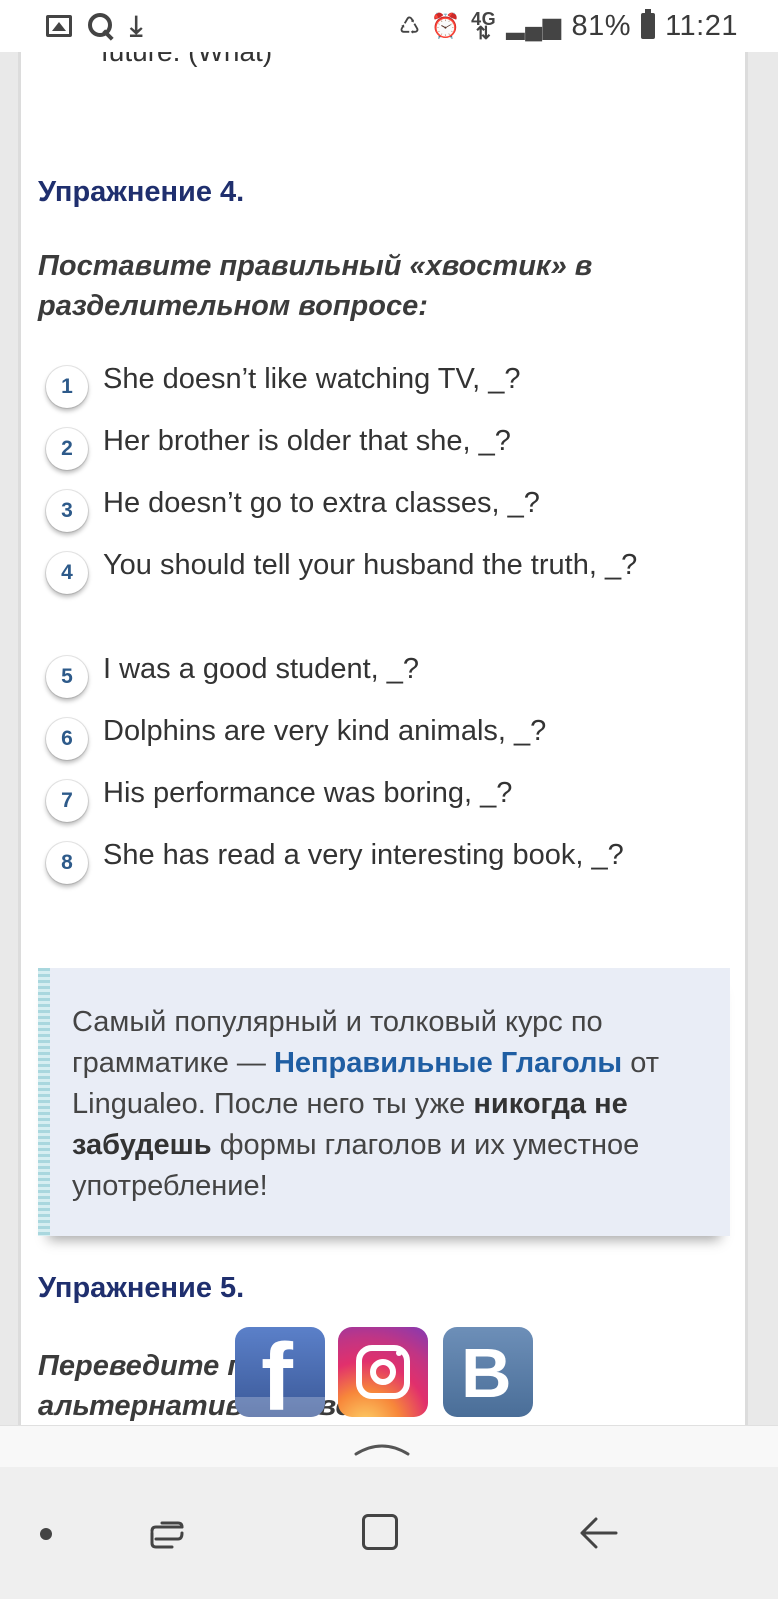 This screenshot has height=1599, width=778. I want to click on item-number-badge: 8, so click(67, 863).